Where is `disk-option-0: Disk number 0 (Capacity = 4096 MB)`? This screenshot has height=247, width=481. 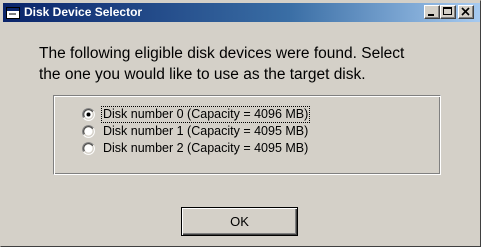
disk-option-0: Disk number 0 (Capacity = 4096 MB) is located at coordinates (196, 114).